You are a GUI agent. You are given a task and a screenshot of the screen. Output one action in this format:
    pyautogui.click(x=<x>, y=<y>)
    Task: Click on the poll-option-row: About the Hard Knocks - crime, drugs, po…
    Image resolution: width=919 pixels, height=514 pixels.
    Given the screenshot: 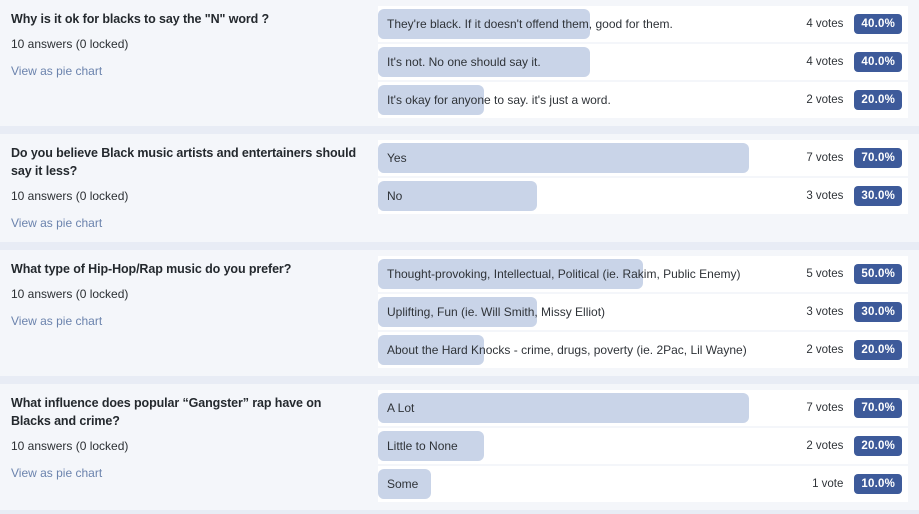 What is the action you would take?
    pyautogui.click(x=643, y=349)
    